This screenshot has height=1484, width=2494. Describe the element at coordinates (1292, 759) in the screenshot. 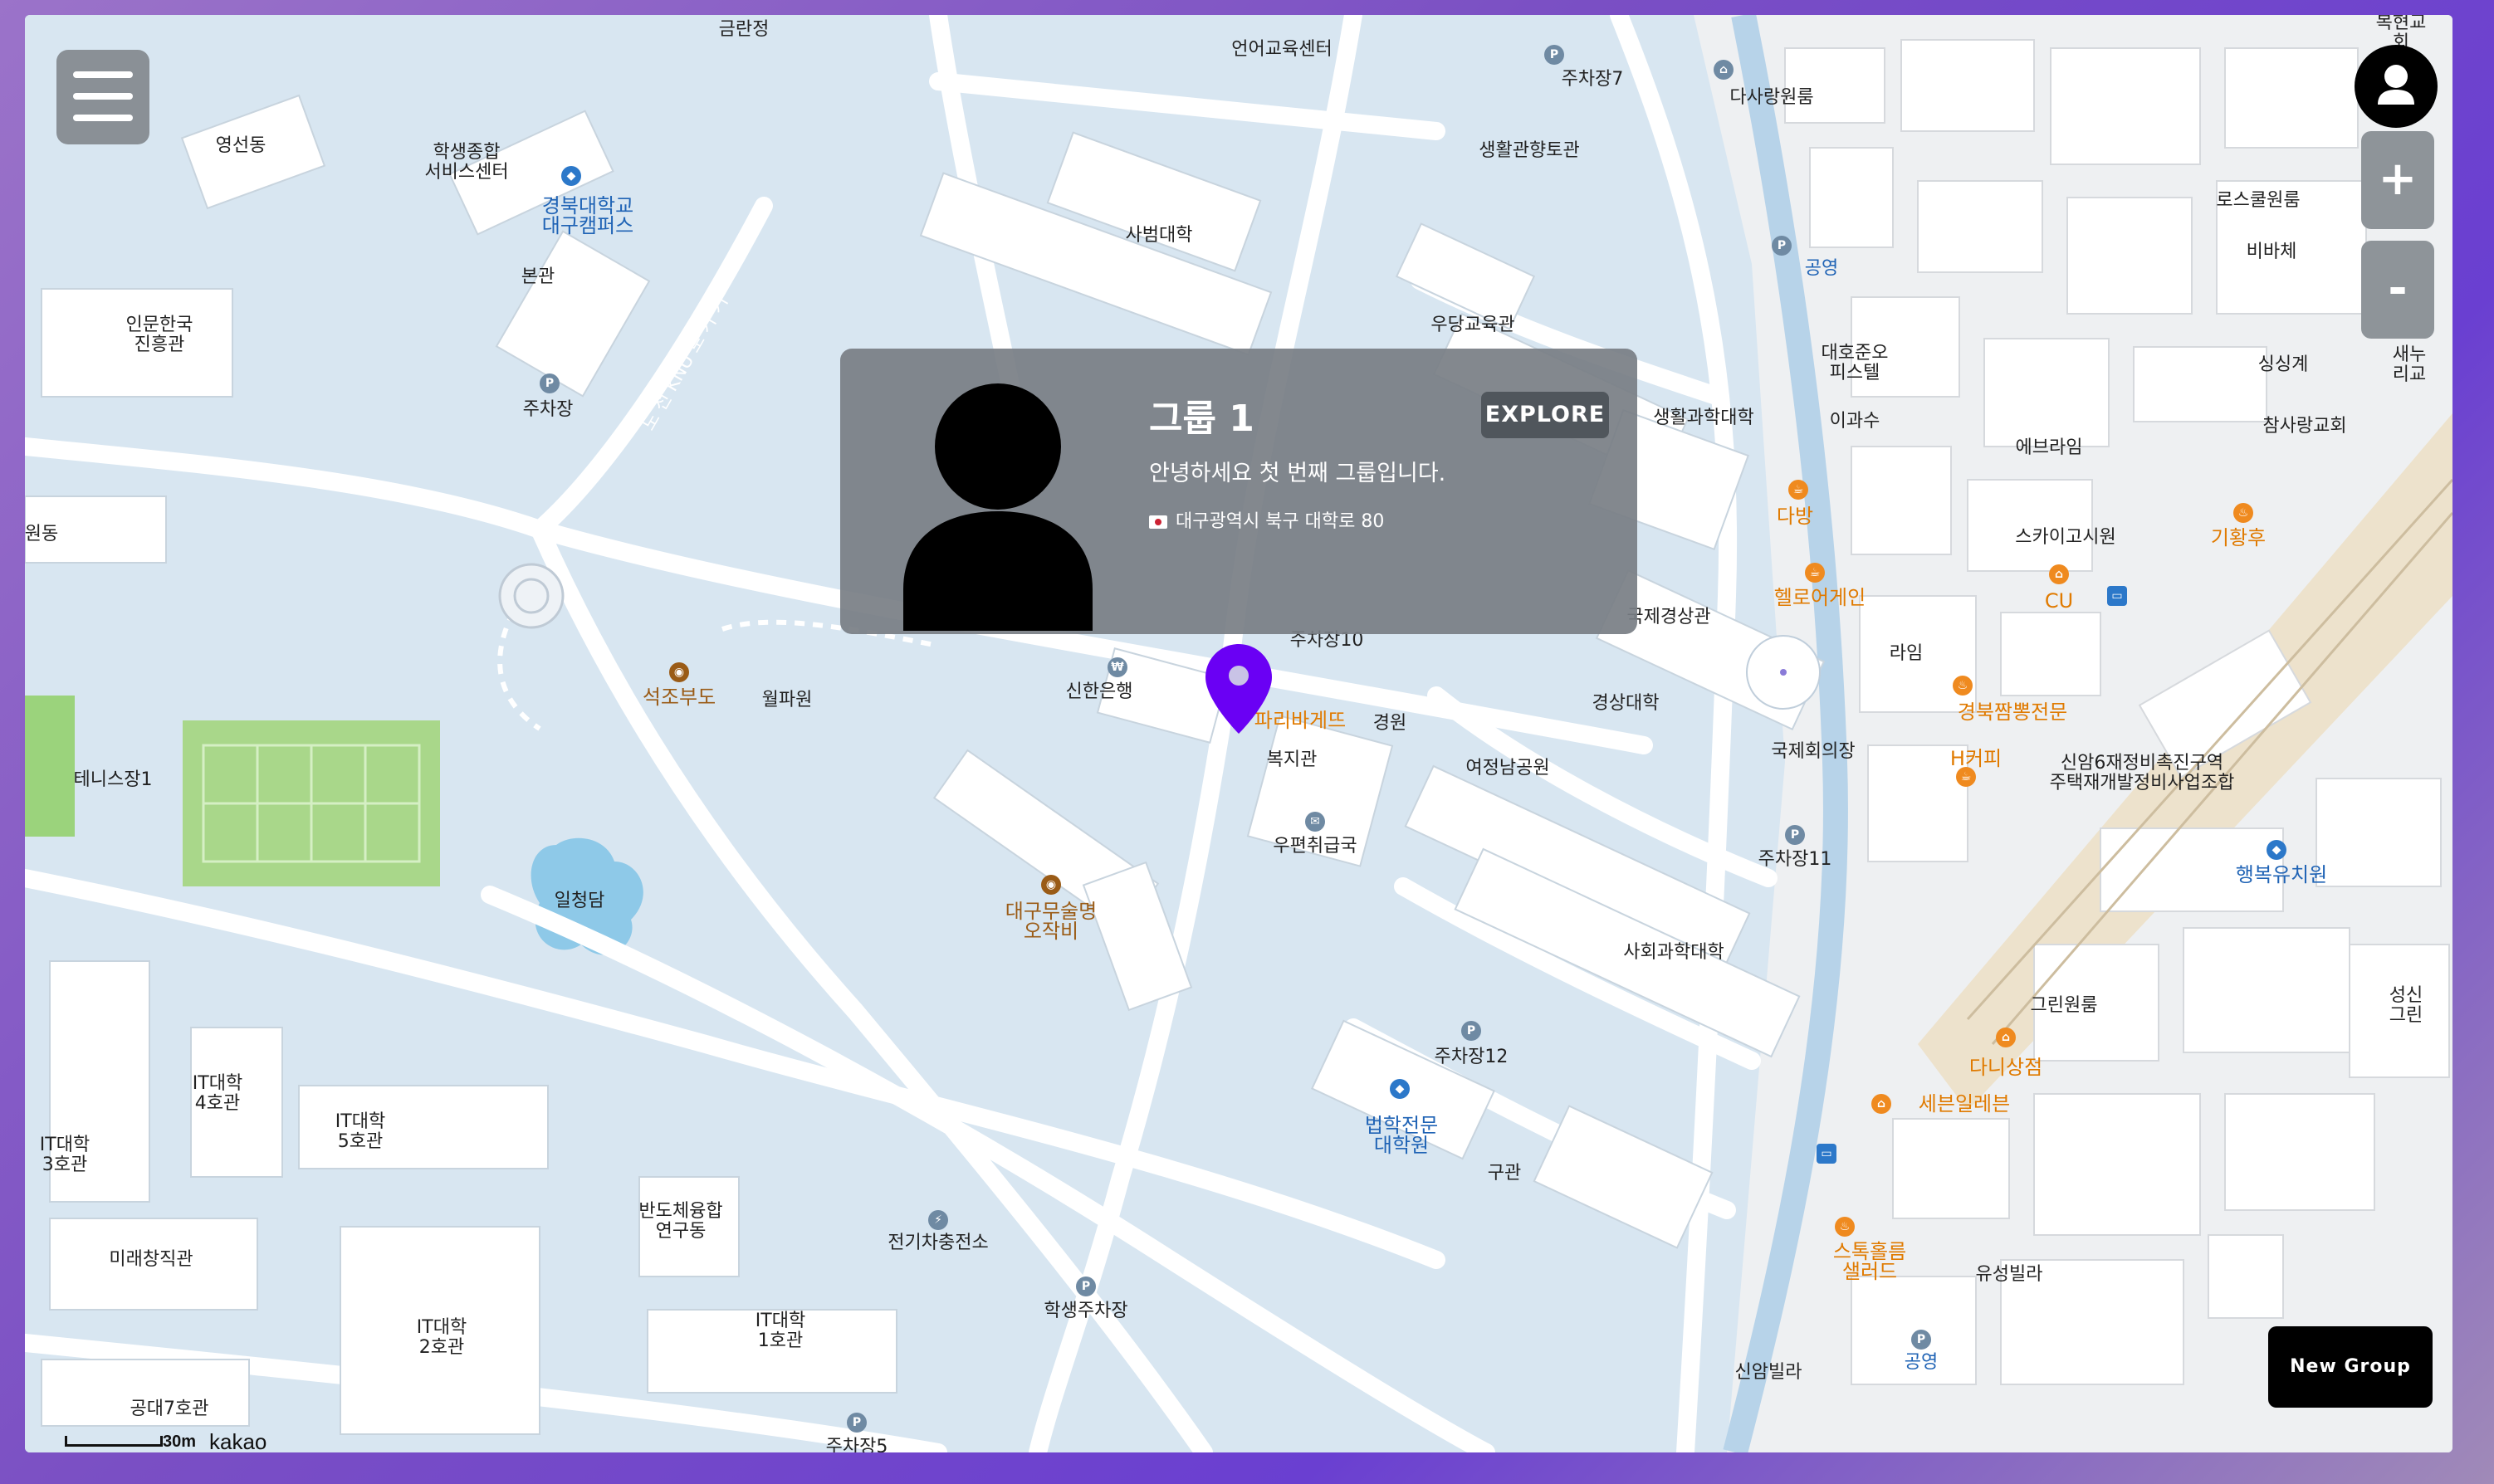

I see `map-label: 복지관` at that location.